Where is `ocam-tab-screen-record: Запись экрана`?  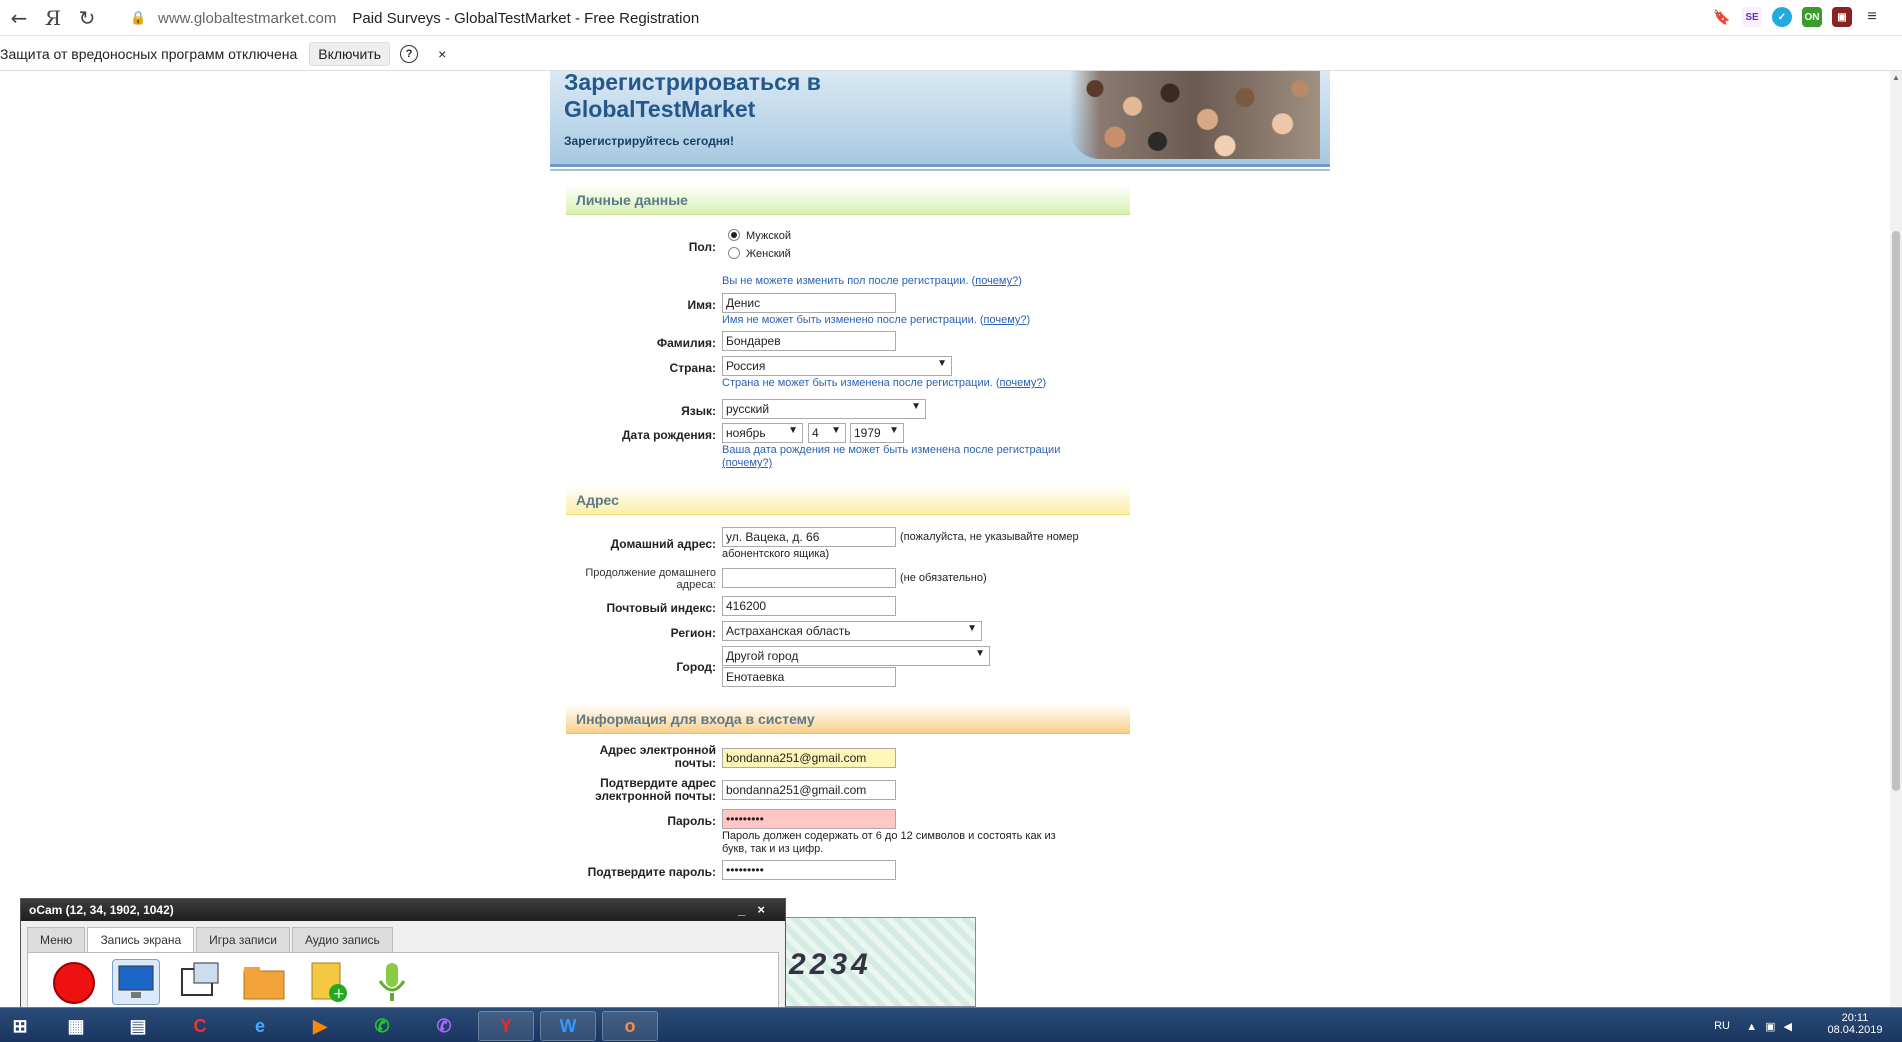
ocam-tab-screen-record: Запись экрана is located at coordinates (141, 940).